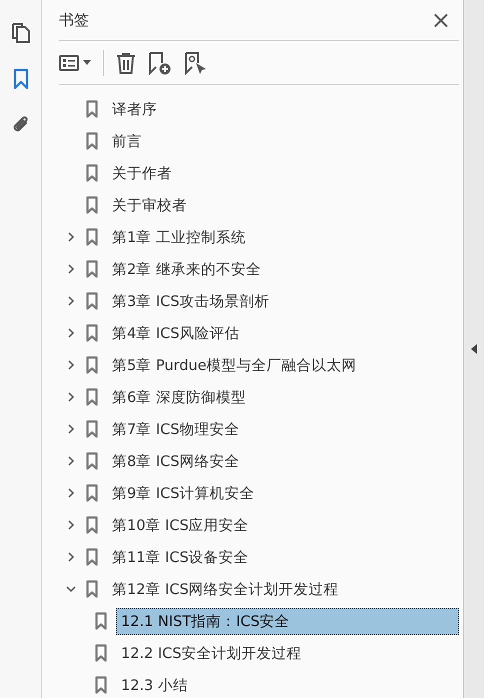 The height and width of the screenshot is (698, 484). What do you see at coordinates (175, 333) in the screenshot?
I see `bookmark-item: 第4章 ICS风险评估` at bounding box center [175, 333].